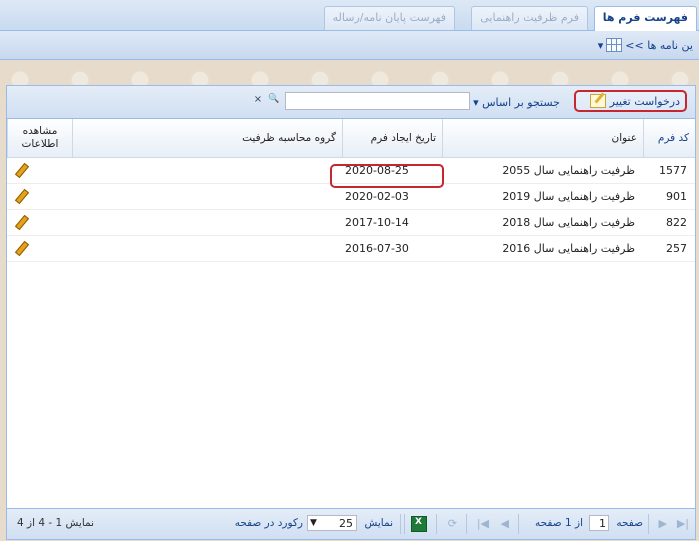 This screenshot has width=699, height=541. I want to click on tab-thesis-list: فهرست پایان نامه/رساله, so click(389, 18).